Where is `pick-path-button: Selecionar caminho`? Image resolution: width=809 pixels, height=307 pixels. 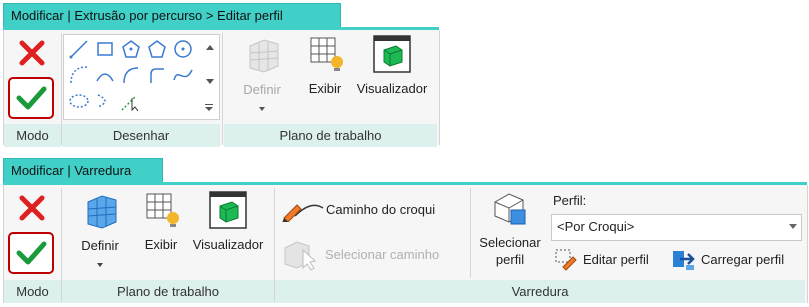
pick-path-button: Selecionar caminho is located at coordinates (376, 254).